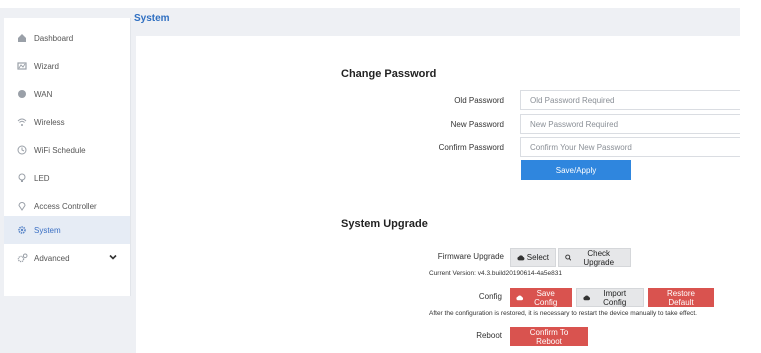 This screenshot has width=761, height=353. Describe the element at coordinates (615, 297) in the screenshot. I see `import-config-label: Import Config` at that location.